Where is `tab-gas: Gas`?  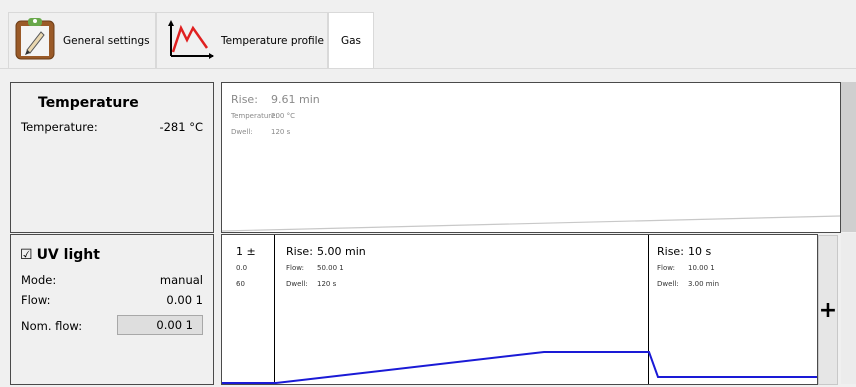 tab-gas: Gas is located at coordinates (351, 40).